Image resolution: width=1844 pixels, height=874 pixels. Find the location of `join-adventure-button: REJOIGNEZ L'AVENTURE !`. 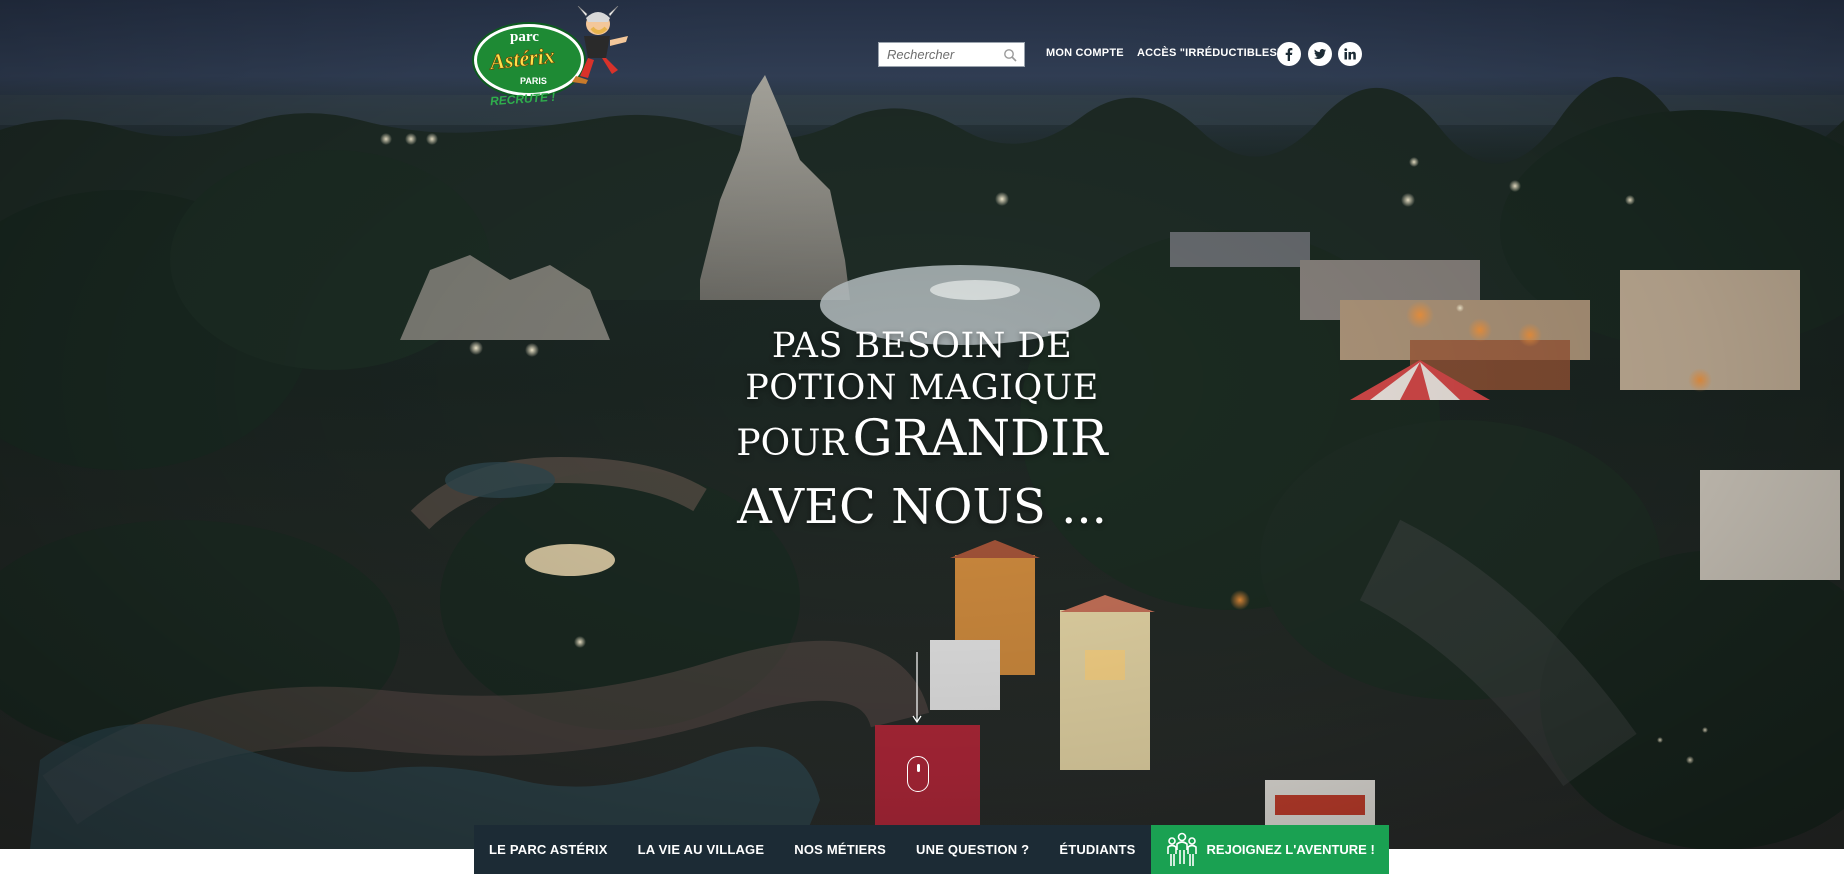

join-adventure-button: REJOIGNEZ L'AVENTURE ! is located at coordinates (1269, 849).